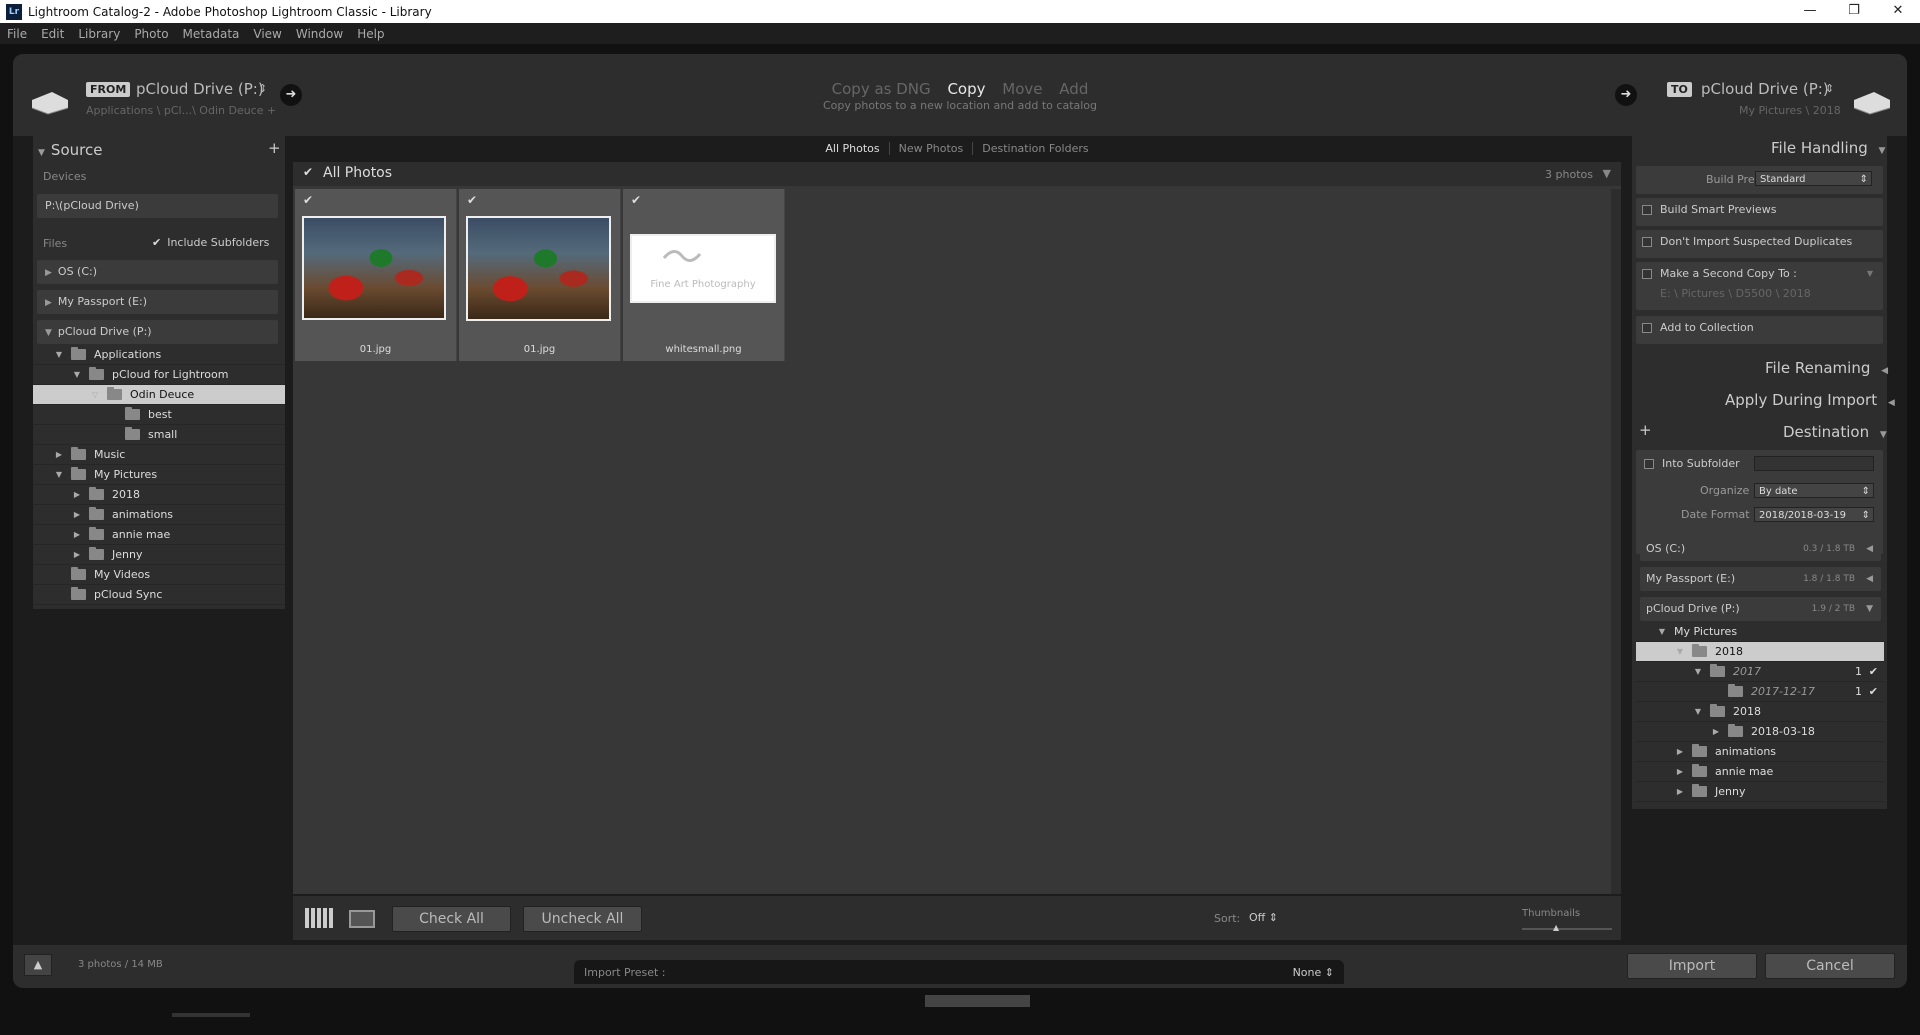 This screenshot has width=1920, height=1035. I want to click on destination-drive-row: OS (C:) 0.3 / 1.8 TB ◀, so click(1760, 549).